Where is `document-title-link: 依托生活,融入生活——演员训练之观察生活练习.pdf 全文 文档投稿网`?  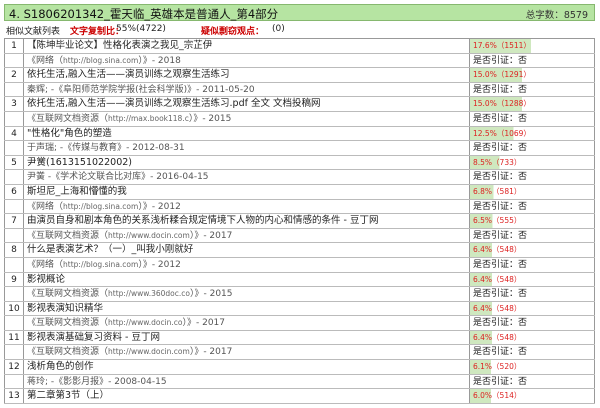 document-title-link: 依托生活,融入生活——演员训练之观察生活练习.pdf 全文 文档投稿网 is located at coordinates (247, 104).